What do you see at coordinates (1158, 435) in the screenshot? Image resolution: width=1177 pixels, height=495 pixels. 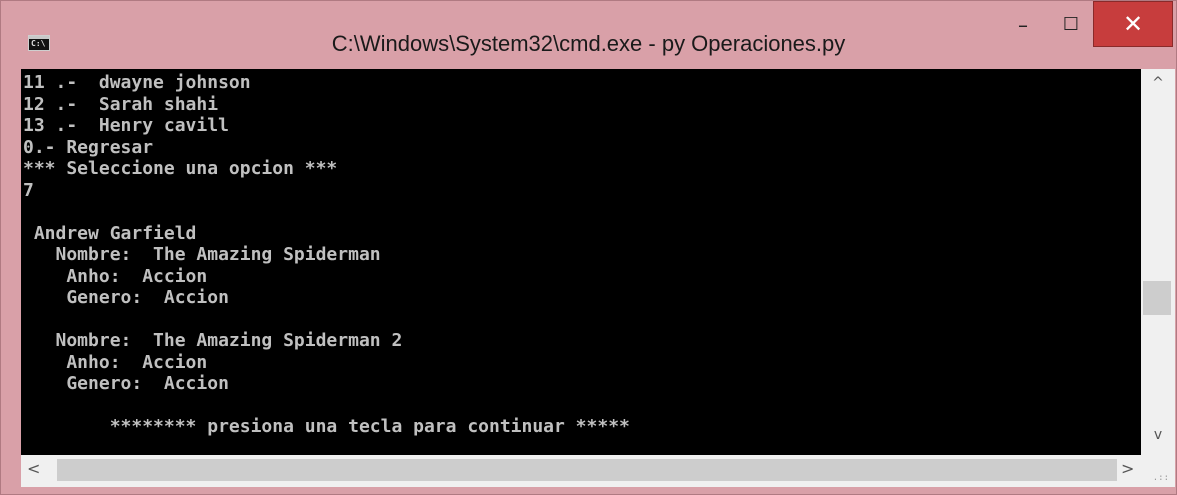 I see `scroll-down-icon: v` at bounding box center [1158, 435].